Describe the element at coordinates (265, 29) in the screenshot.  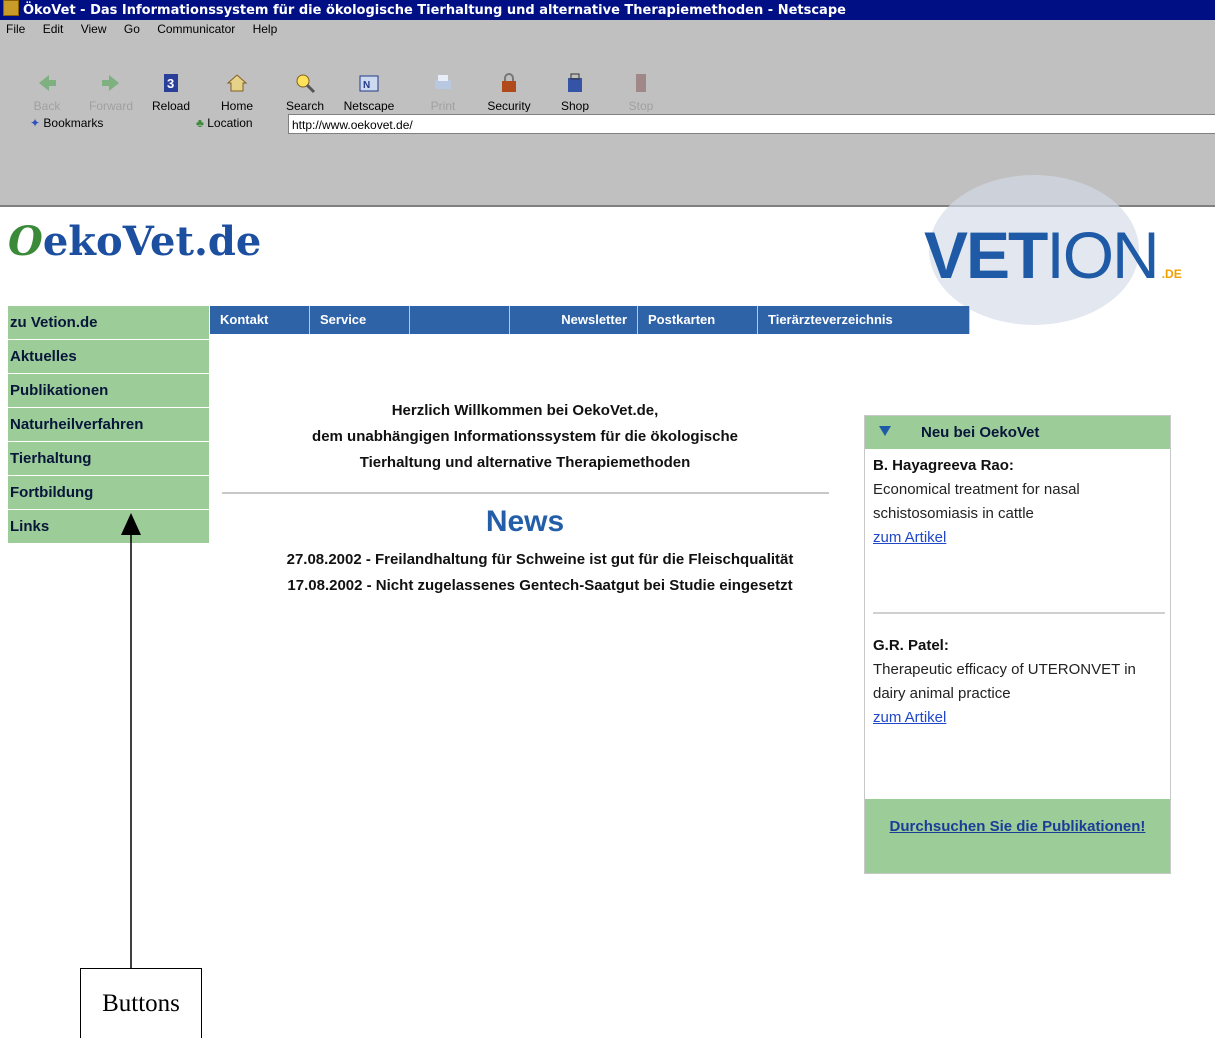
I see `menu-help: Help` at that location.